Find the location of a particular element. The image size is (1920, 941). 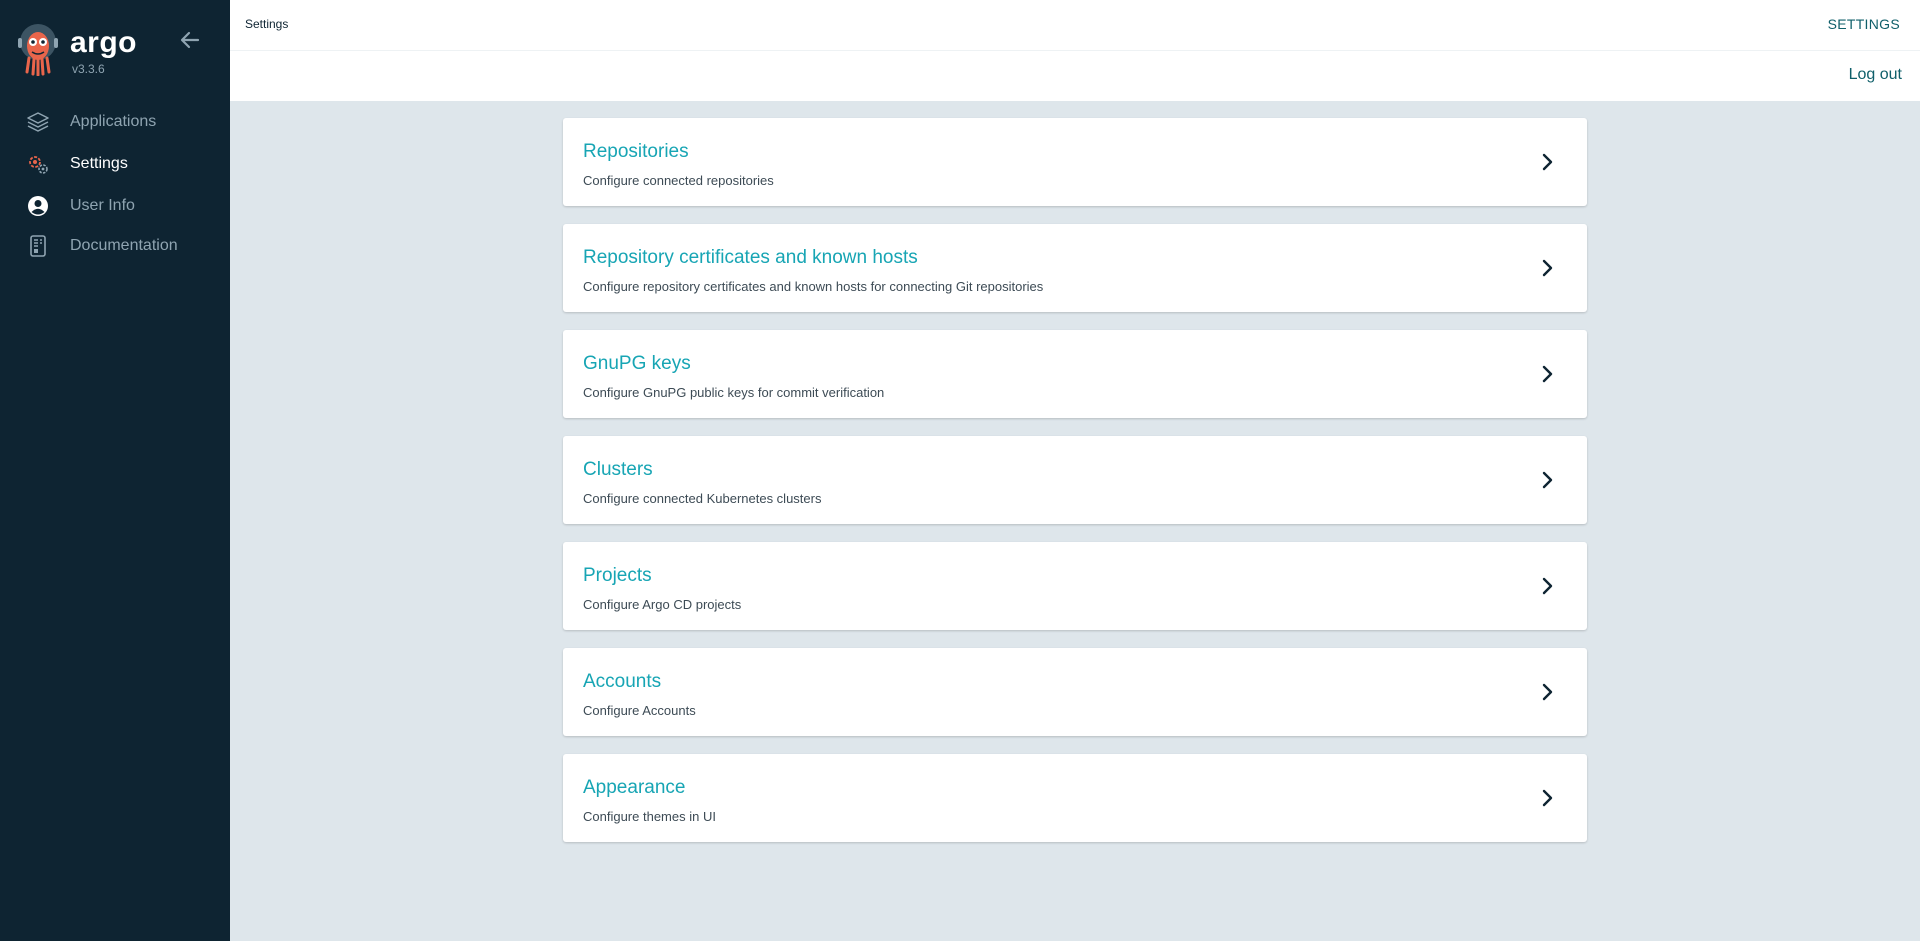

gears-icon is located at coordinates (38, 164).